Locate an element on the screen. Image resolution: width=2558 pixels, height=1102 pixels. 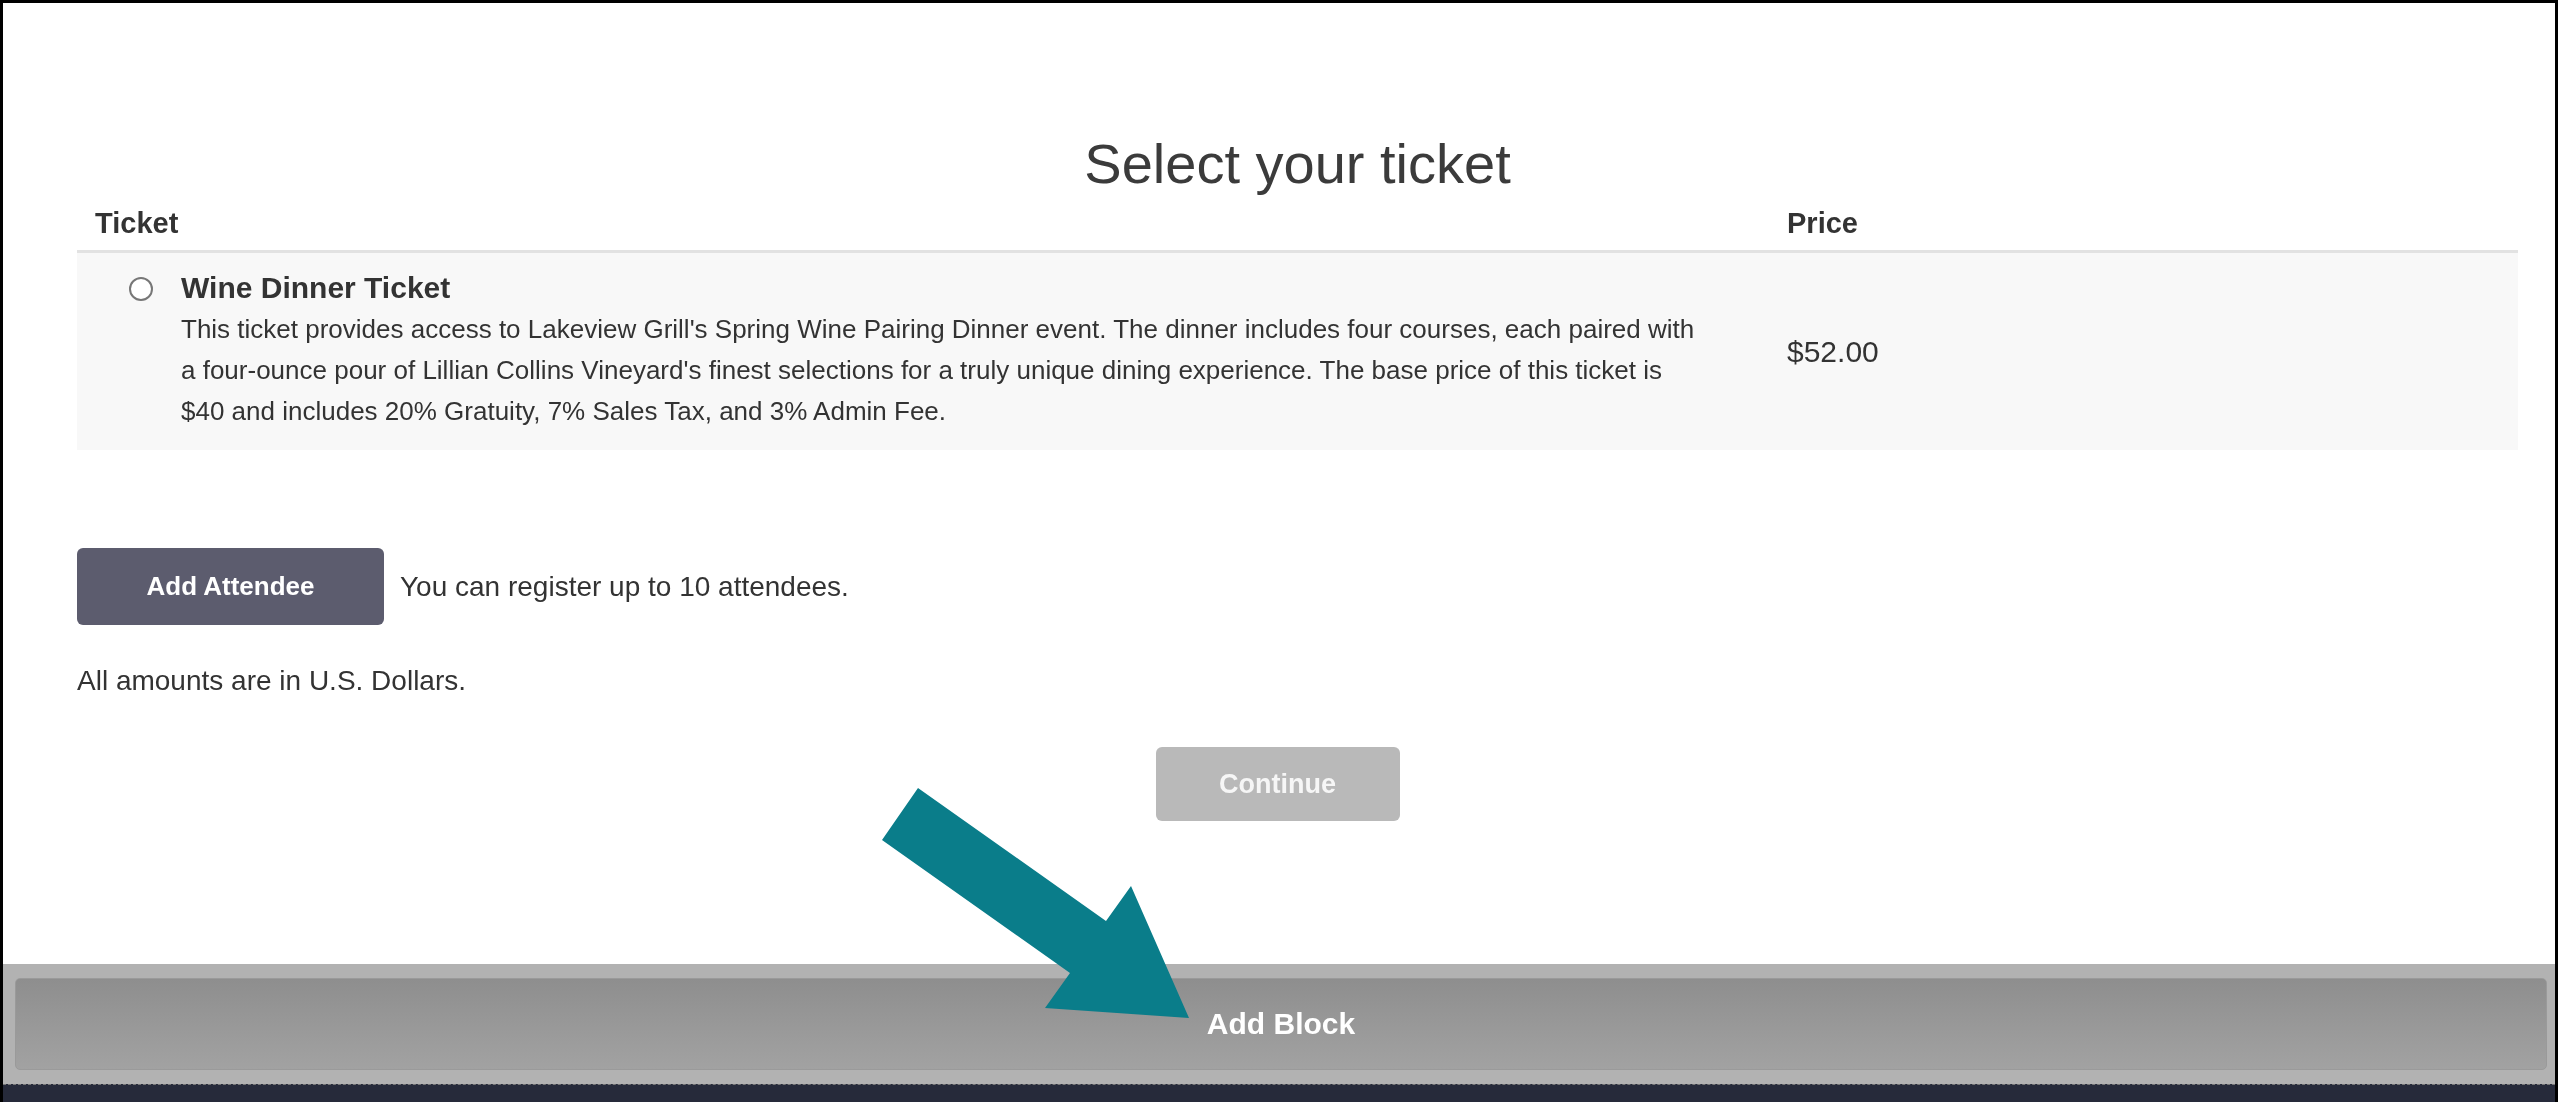
attendee-limit-note: You can register up to 10 attendees. is located at coordinates (624, 586).